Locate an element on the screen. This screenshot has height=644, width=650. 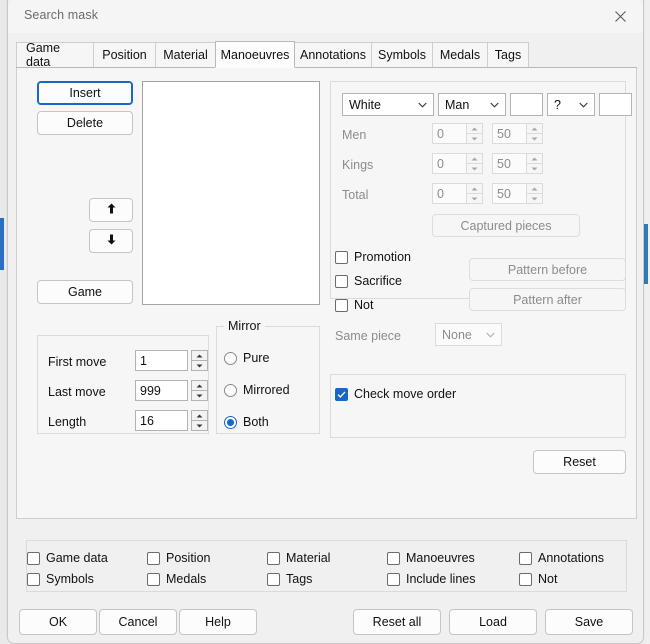
same-piece-select-value: None is located at coordinates (457, 334).